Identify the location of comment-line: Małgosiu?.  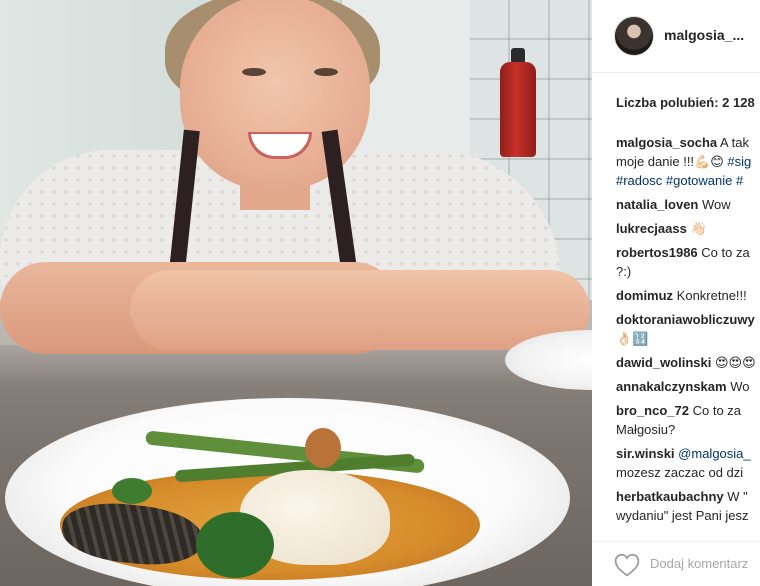
(688, 429).